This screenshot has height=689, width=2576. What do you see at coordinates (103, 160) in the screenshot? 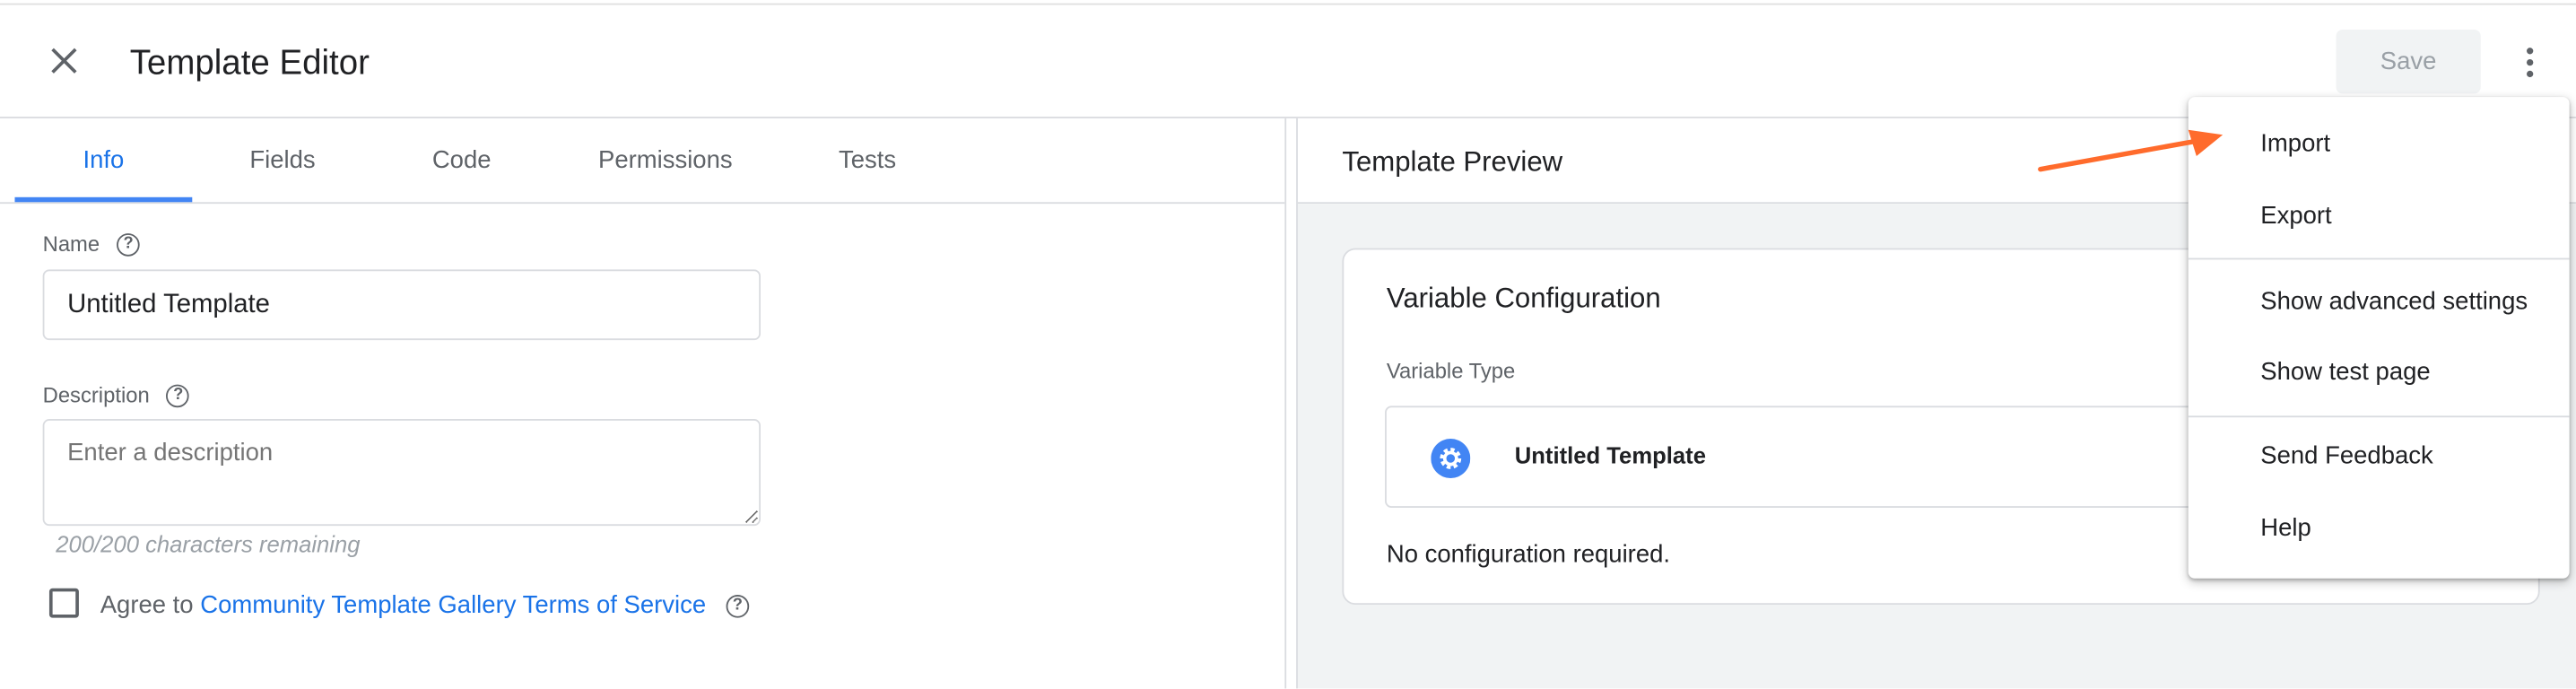
I see `tab-info: Info` at bounding box center [103, 160].